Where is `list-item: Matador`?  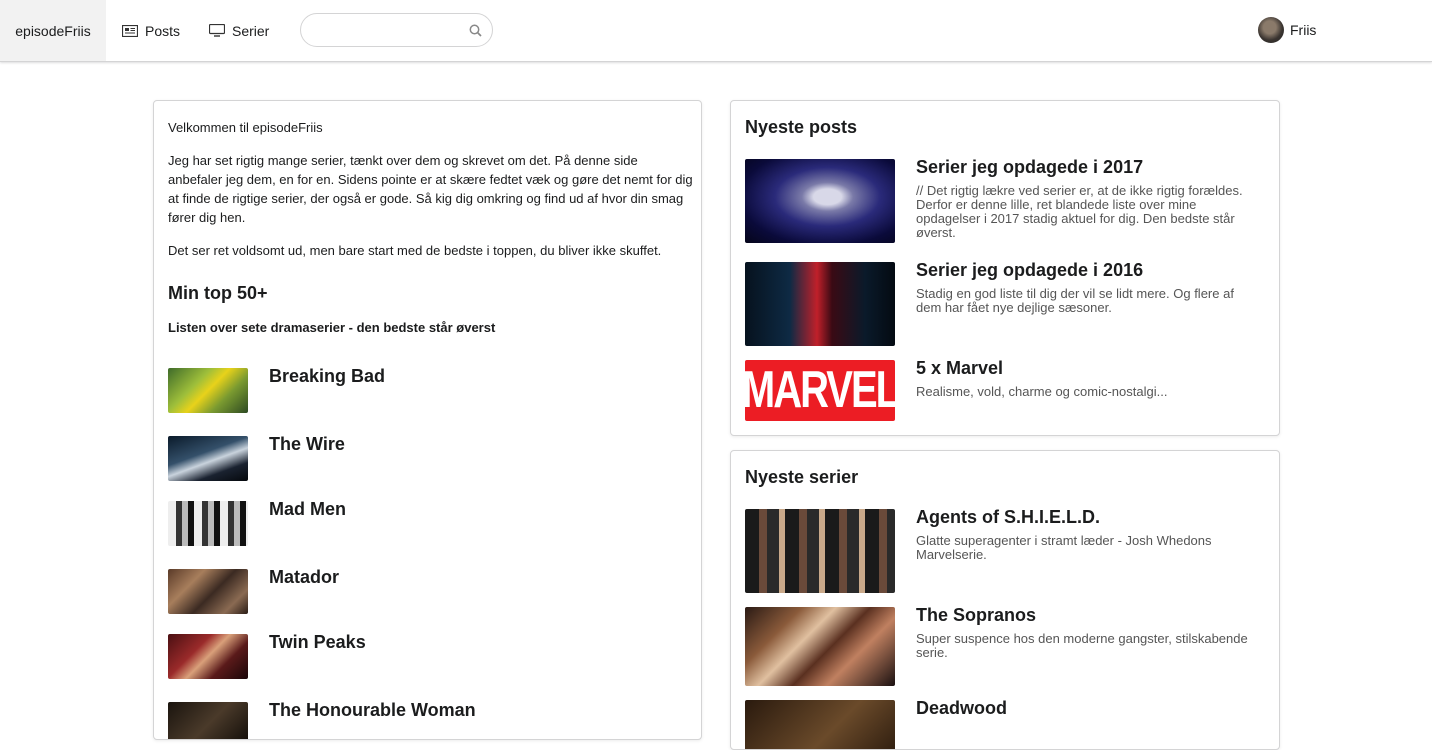 list-item: Matador is located at coordinates (428, 591).